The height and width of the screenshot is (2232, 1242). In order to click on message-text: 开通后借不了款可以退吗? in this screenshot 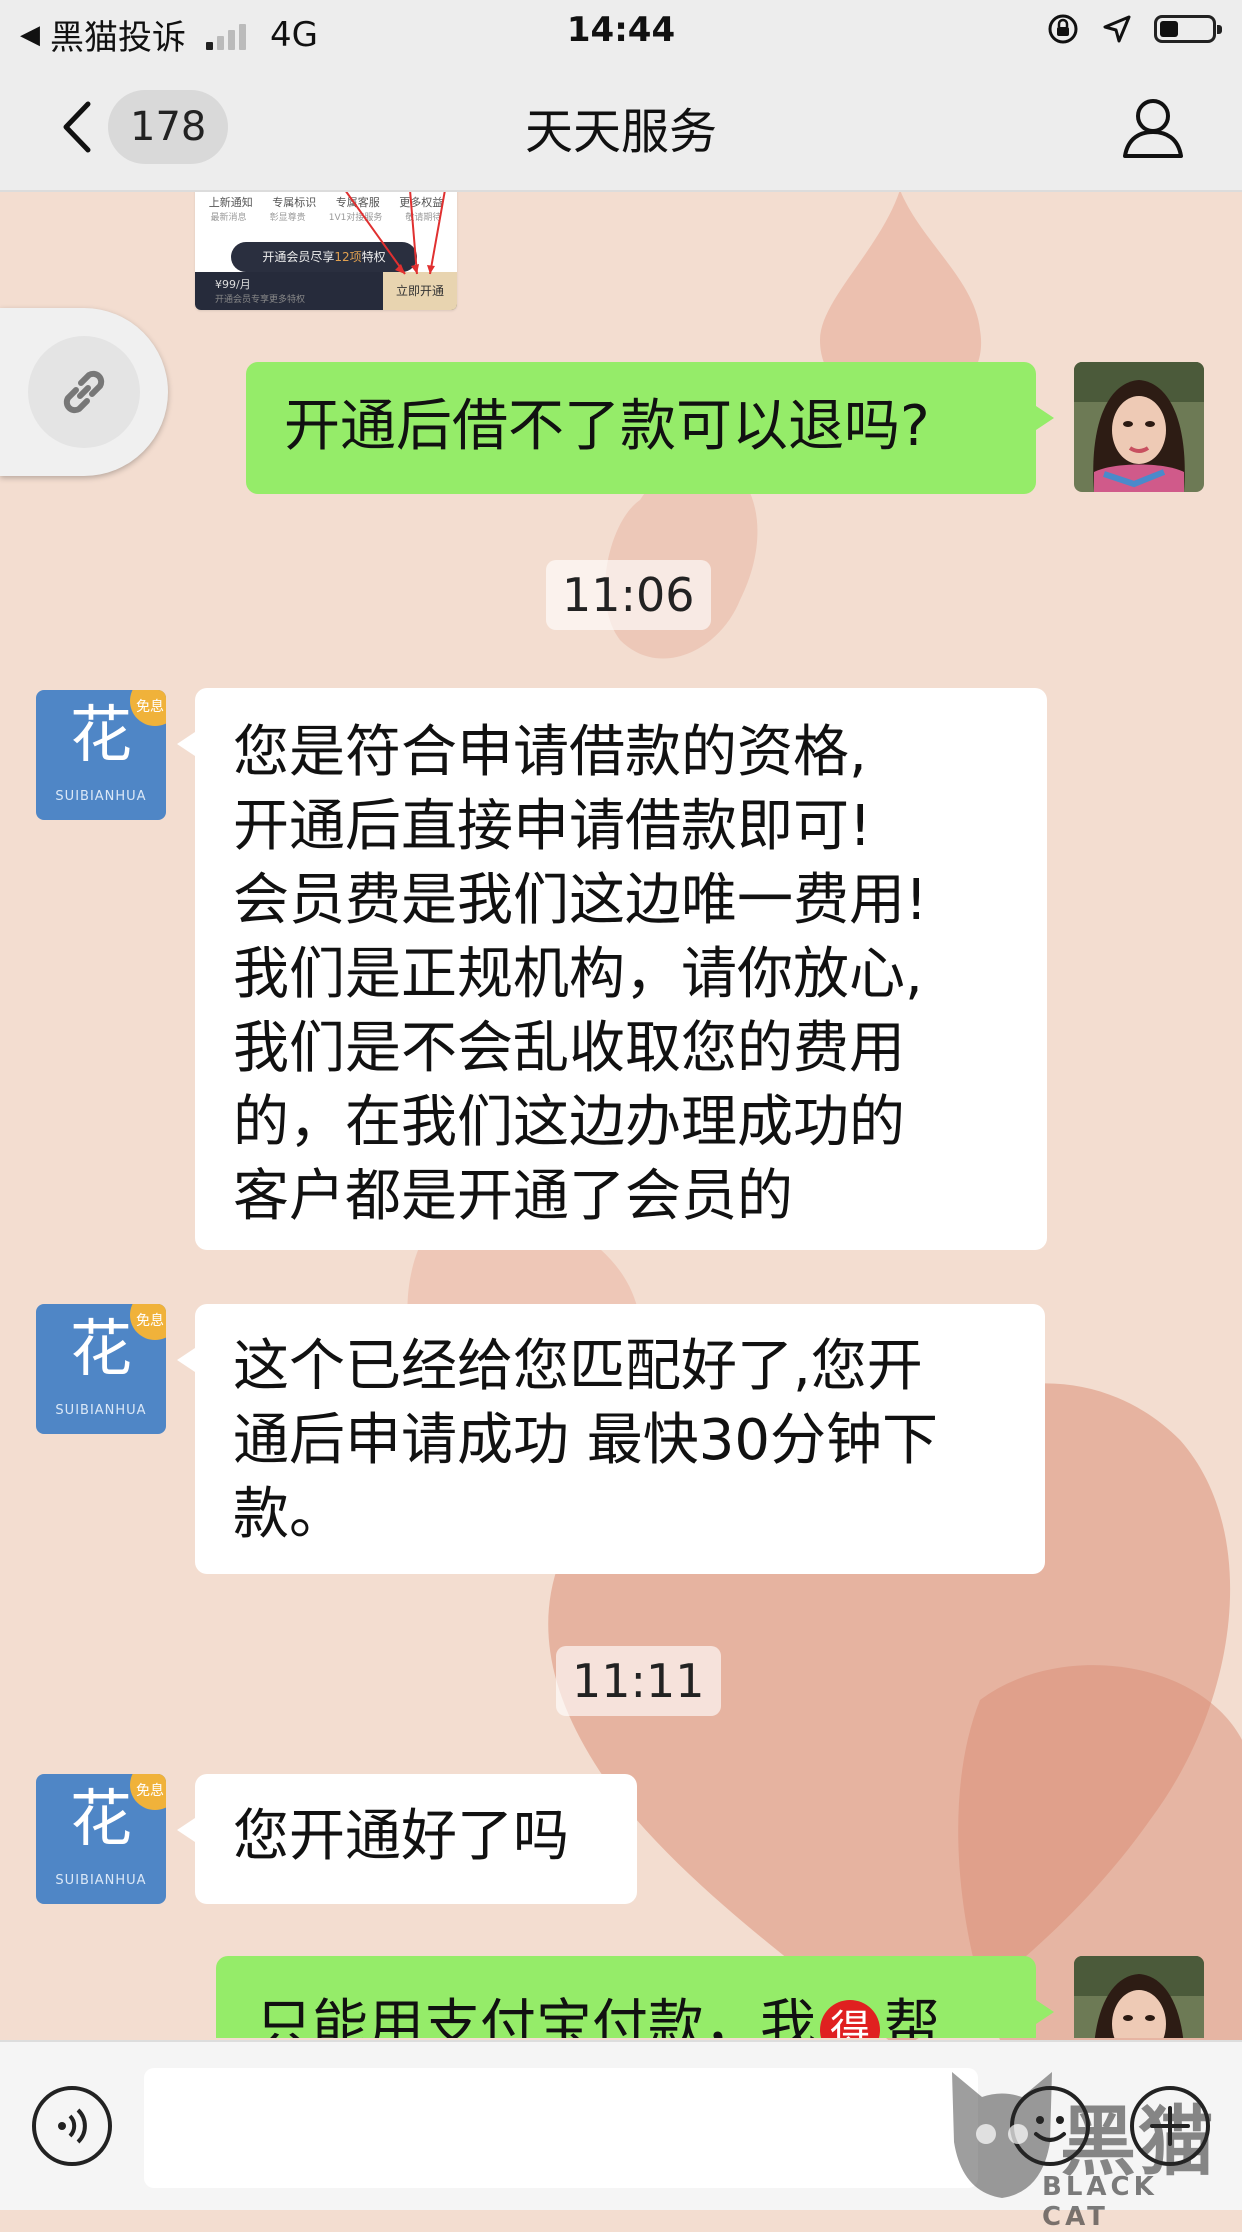, I will do `click(607, 426)`.